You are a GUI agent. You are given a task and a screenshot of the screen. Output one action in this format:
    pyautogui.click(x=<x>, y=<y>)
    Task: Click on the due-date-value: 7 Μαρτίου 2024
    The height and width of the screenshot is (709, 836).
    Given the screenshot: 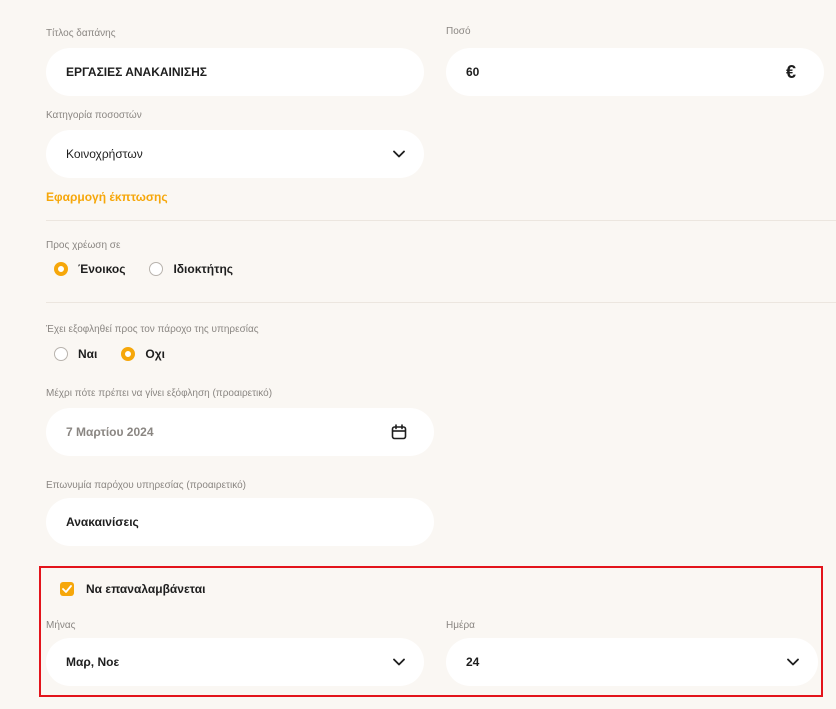 What is the action you would take?
    pyautogui.click(x=110, y=432)
    